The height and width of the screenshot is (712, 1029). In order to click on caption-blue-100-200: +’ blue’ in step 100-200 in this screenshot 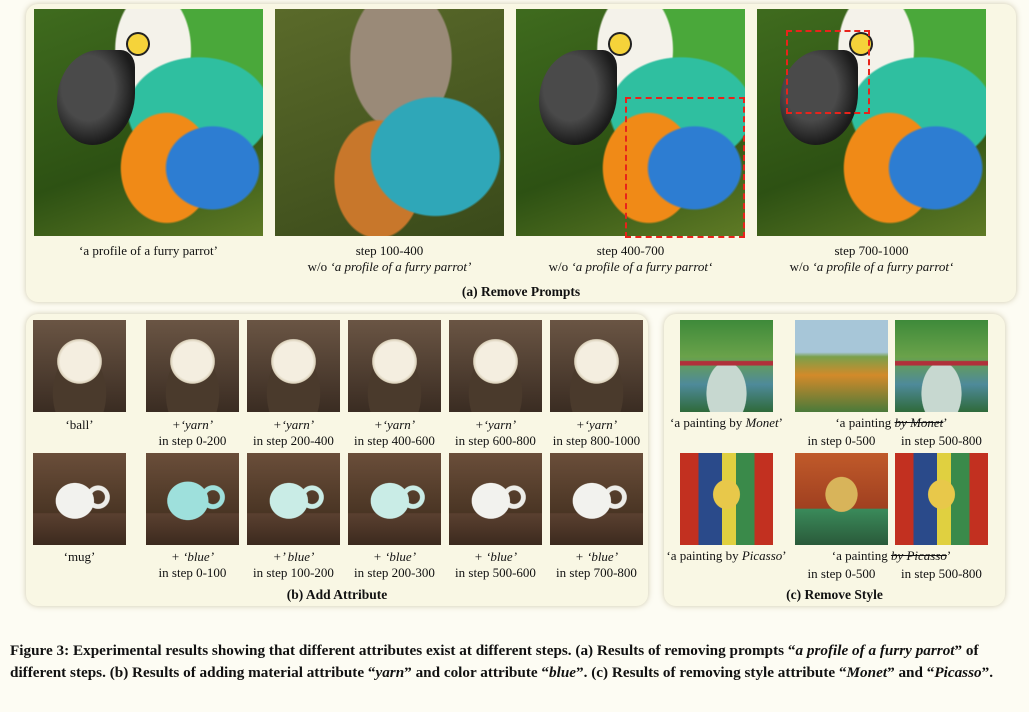, I will do `click(293, 564)`.